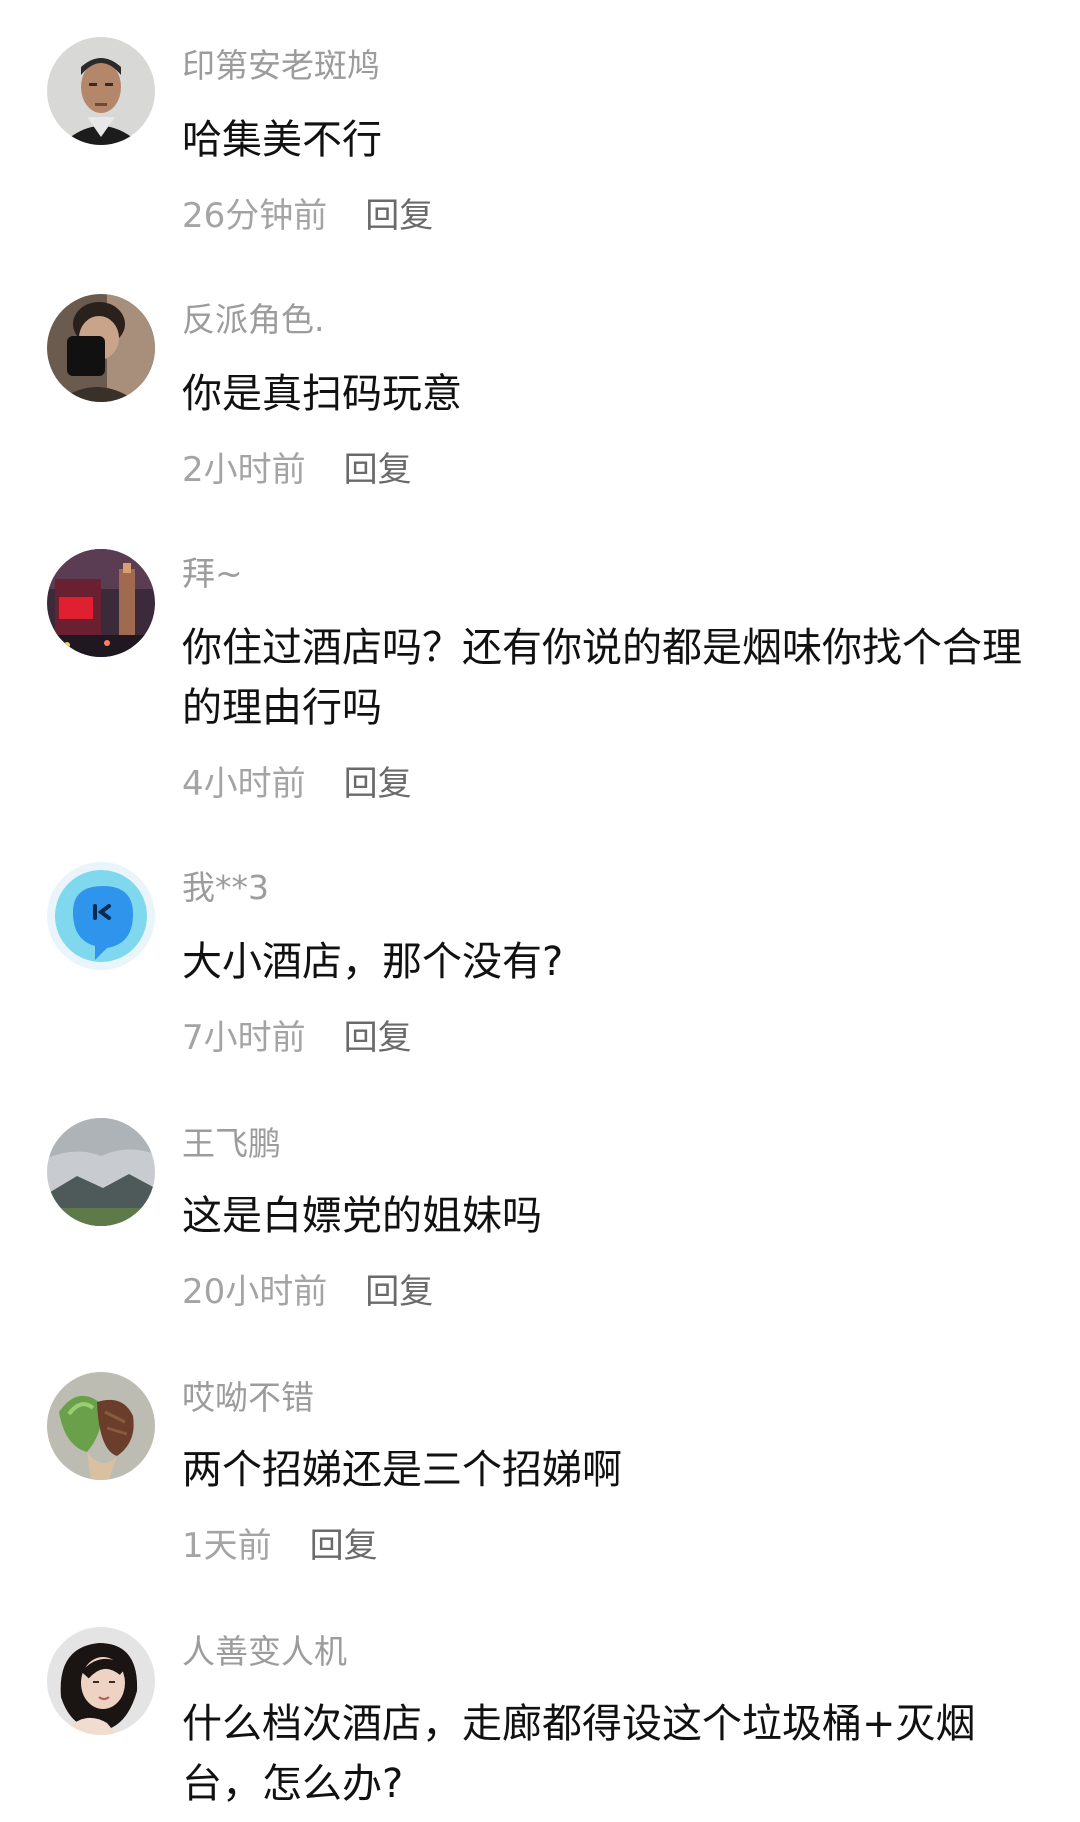  Describe the element at coordinates (101, 916) in the screenshot. I see `avatar-blue-blob-icon` at that location.